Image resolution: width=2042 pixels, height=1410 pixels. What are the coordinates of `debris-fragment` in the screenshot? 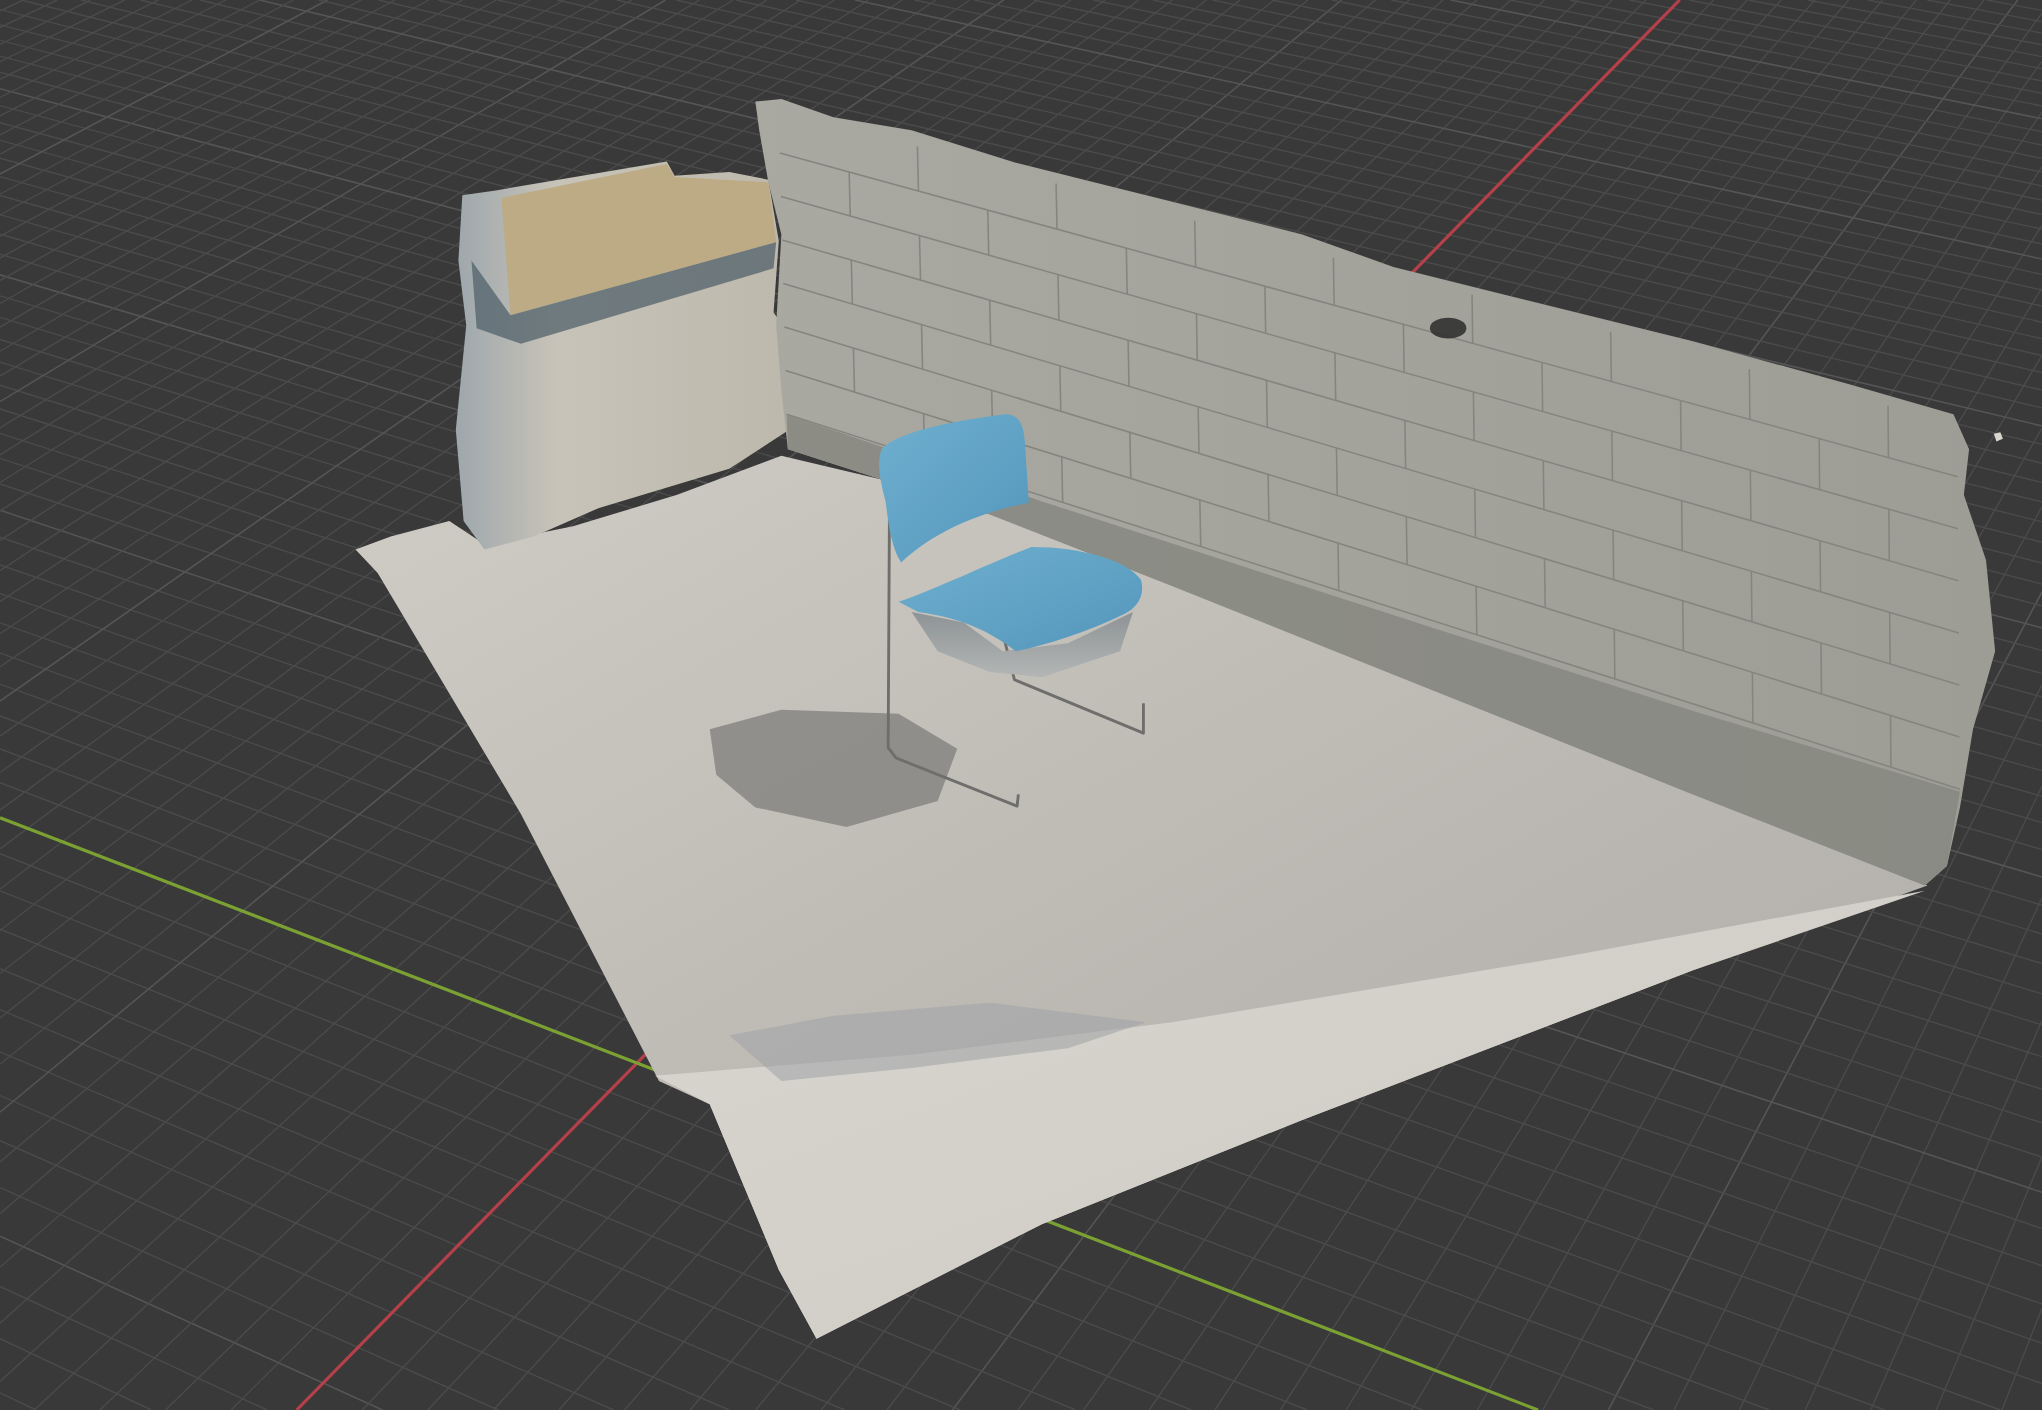 It's located at (1998, 437).